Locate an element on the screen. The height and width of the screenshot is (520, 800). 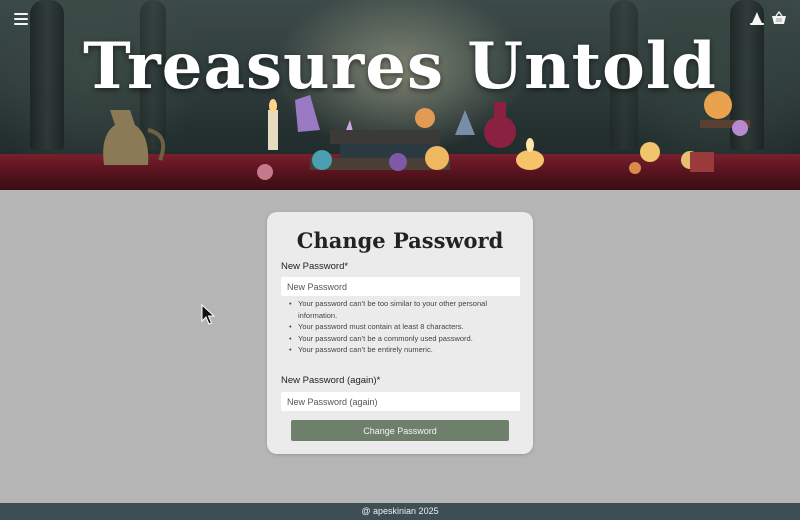
change-password-button: Change Password is located at coordinates (400, 430).